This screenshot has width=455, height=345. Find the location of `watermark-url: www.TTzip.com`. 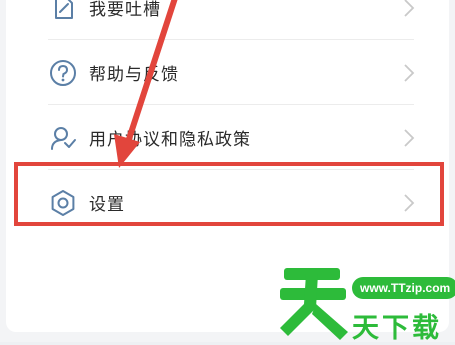

watermark-url: www.TTzip.com is located at coordinates (403, 288).